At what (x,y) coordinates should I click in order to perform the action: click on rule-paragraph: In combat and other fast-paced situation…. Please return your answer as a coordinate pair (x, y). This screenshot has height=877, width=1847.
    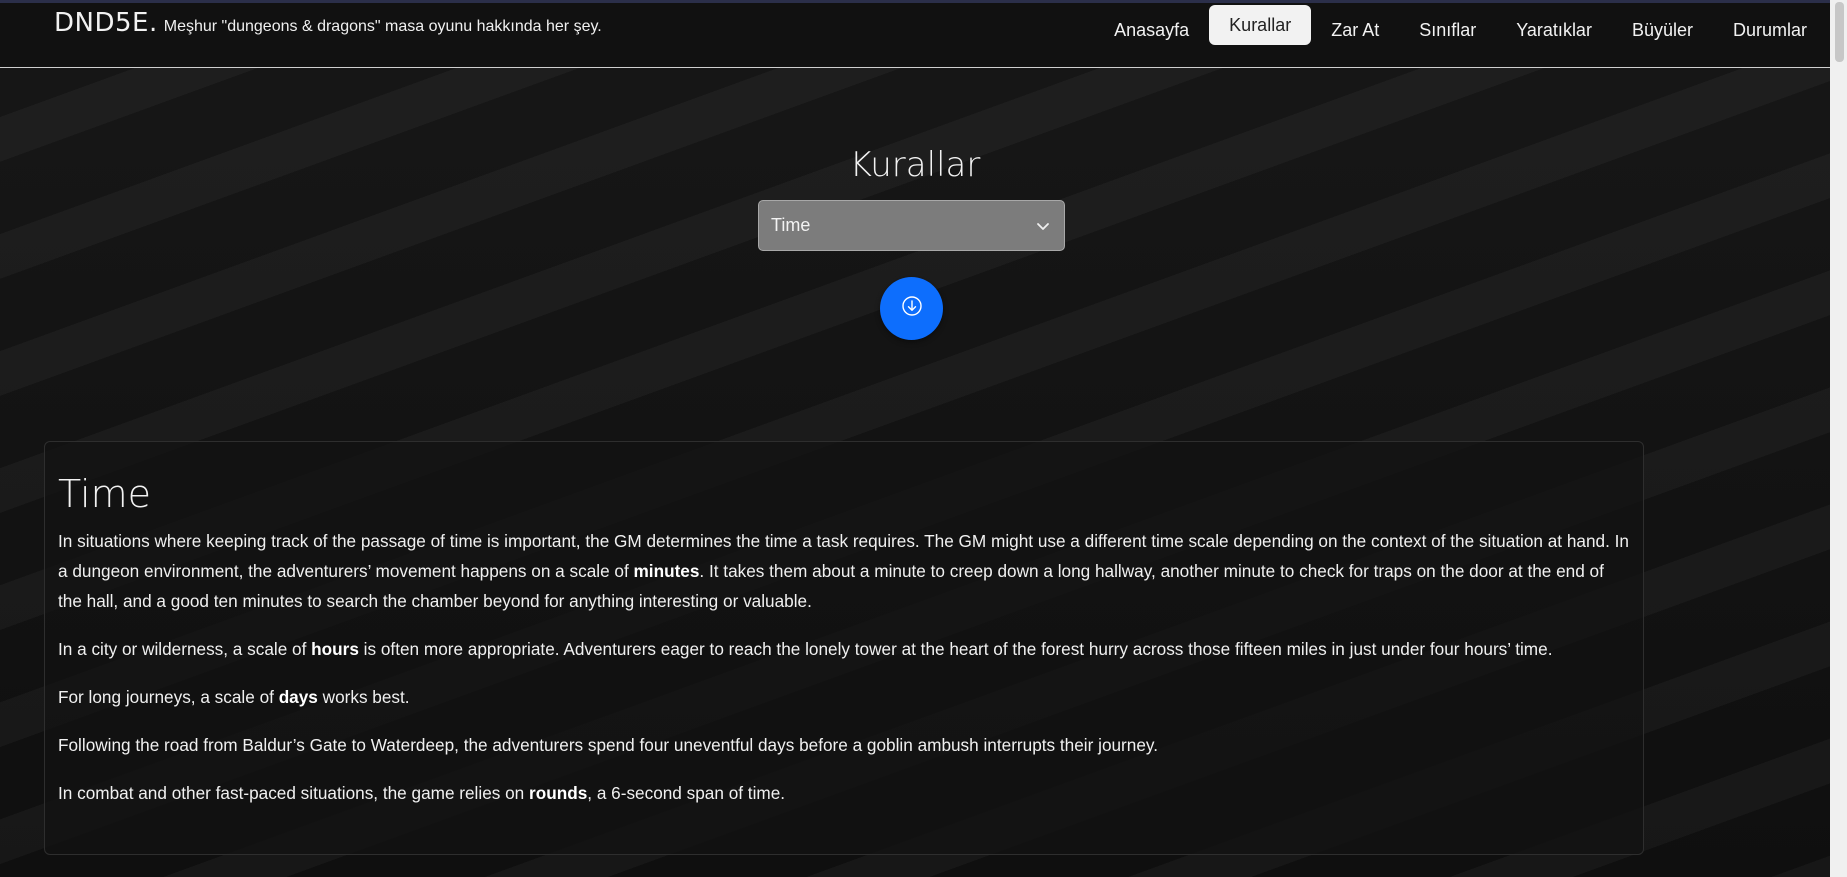
    Looking at the image, I should click on (422, 793).